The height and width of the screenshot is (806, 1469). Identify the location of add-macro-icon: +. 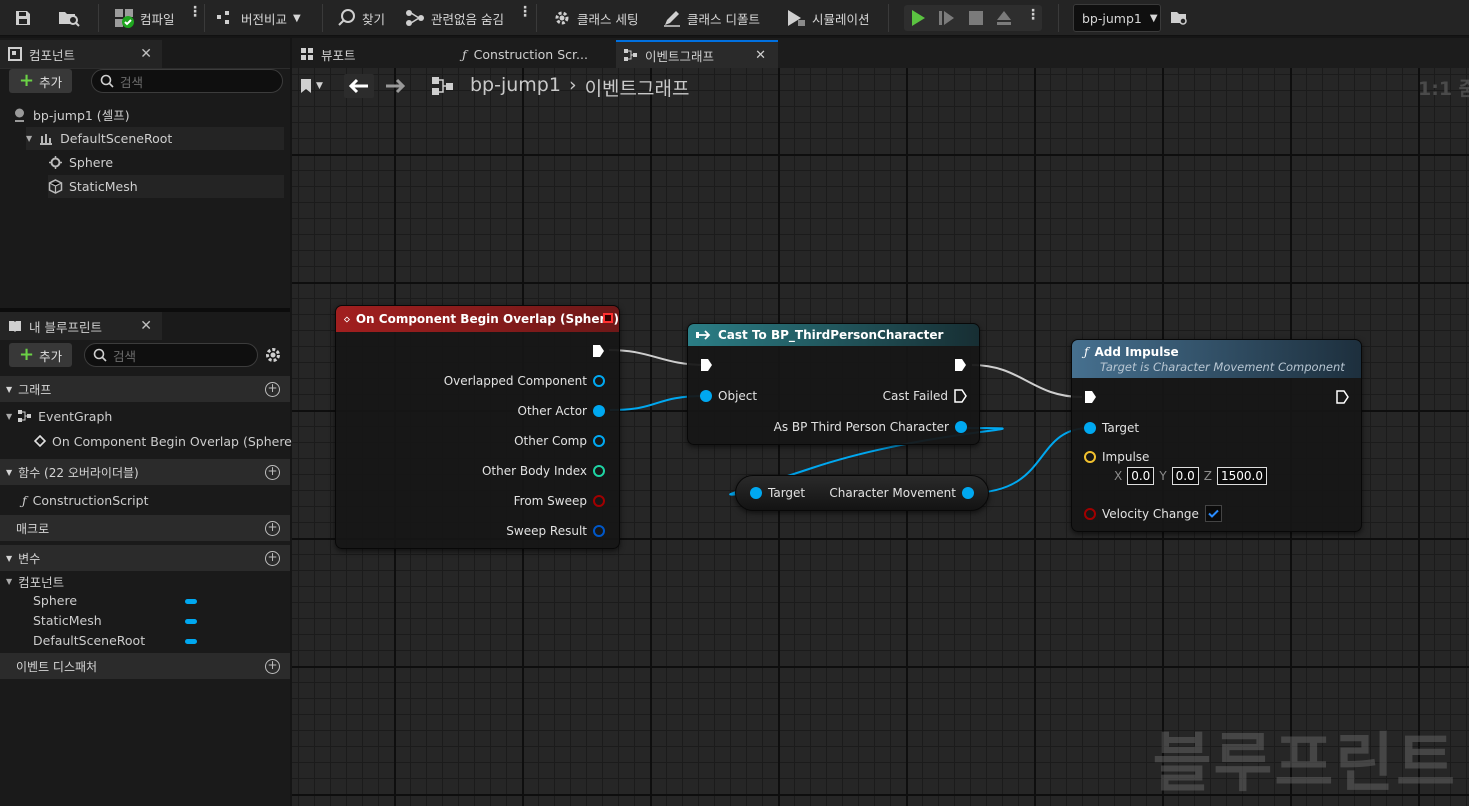
(272, 528).